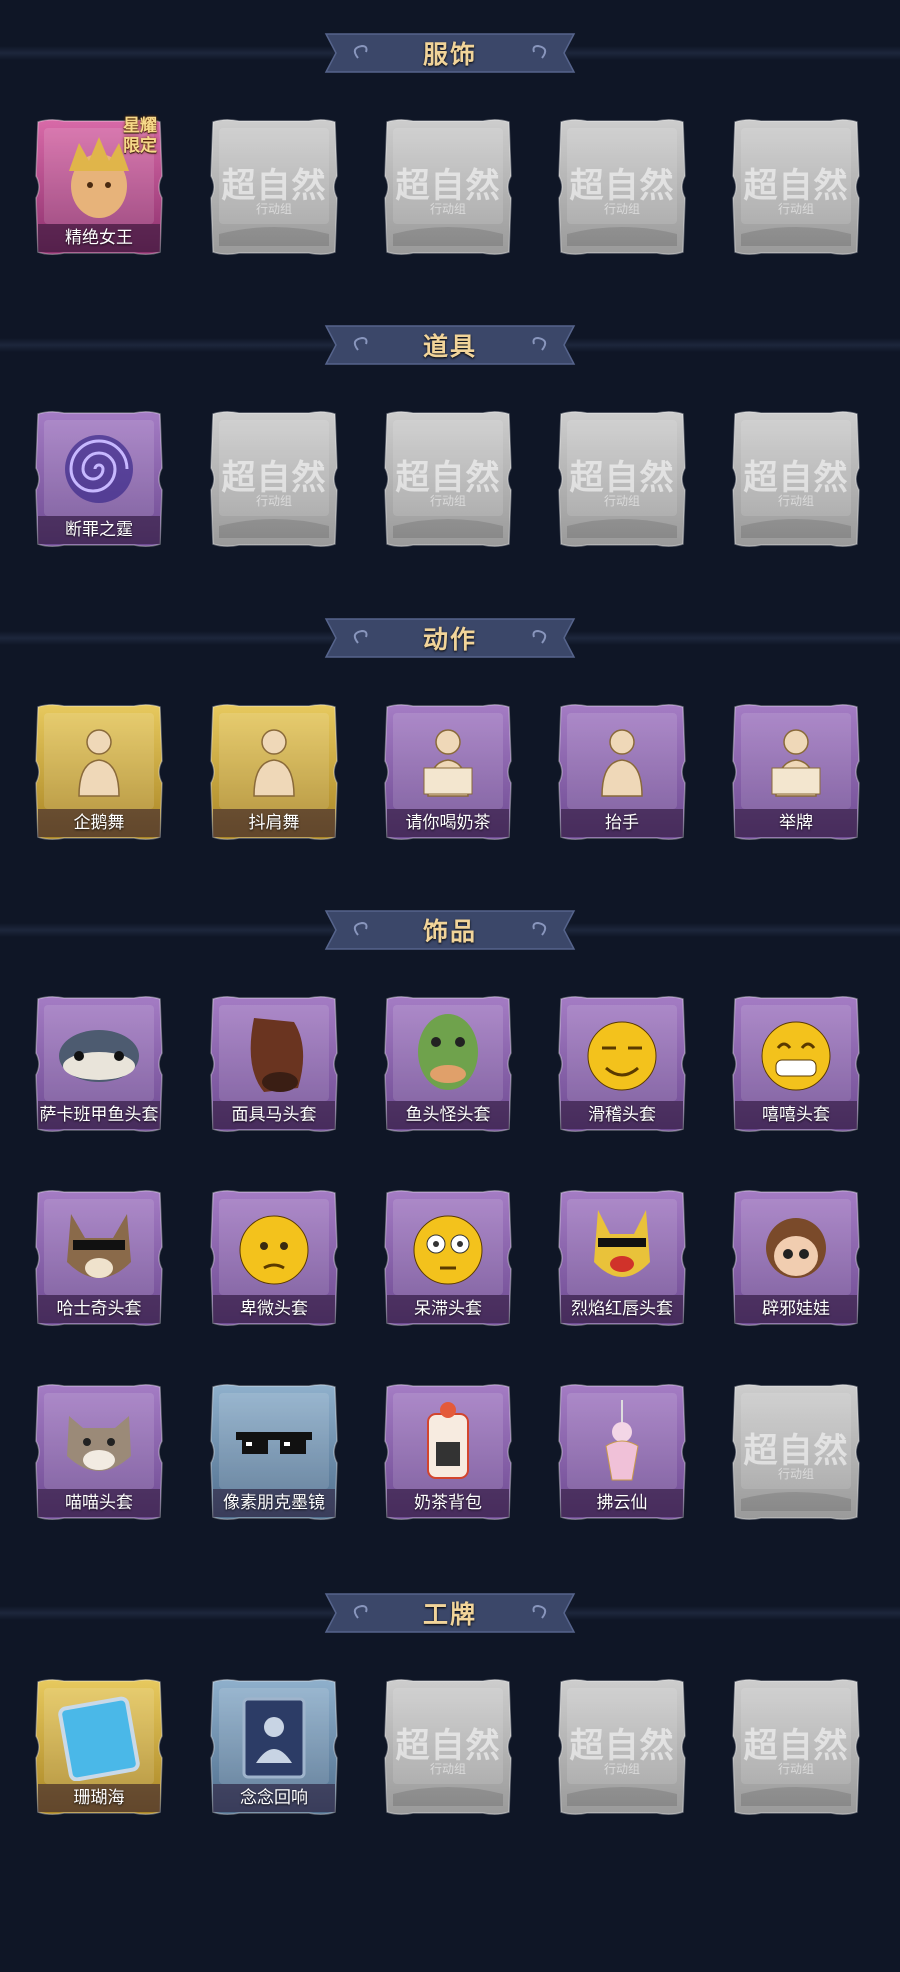 The image size is (900, 1972). What do you see at coordinates (796, 1115) in the screenshot?
I see `item-name: 嘻嘻头套` at bounding box center [796, 1115].